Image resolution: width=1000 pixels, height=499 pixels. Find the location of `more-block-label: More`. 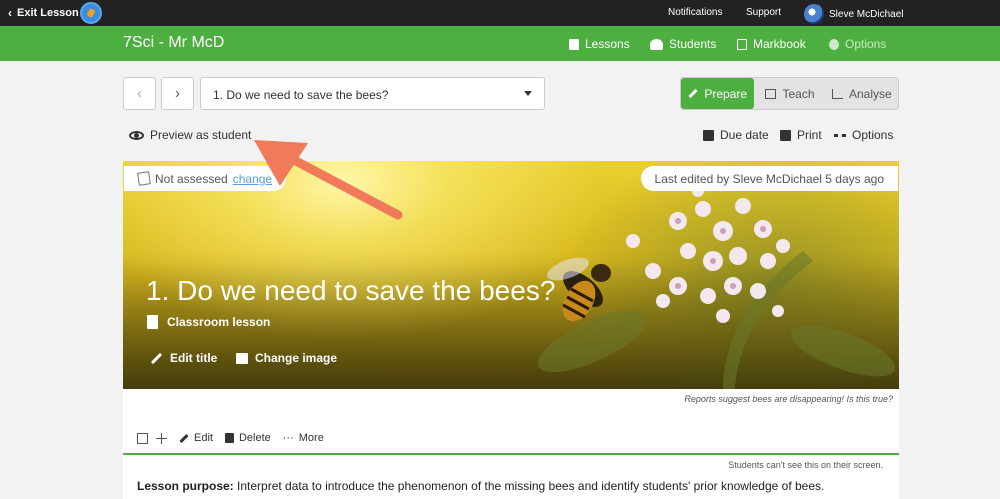

more-block-label: More is located at coordinates (311, 438).